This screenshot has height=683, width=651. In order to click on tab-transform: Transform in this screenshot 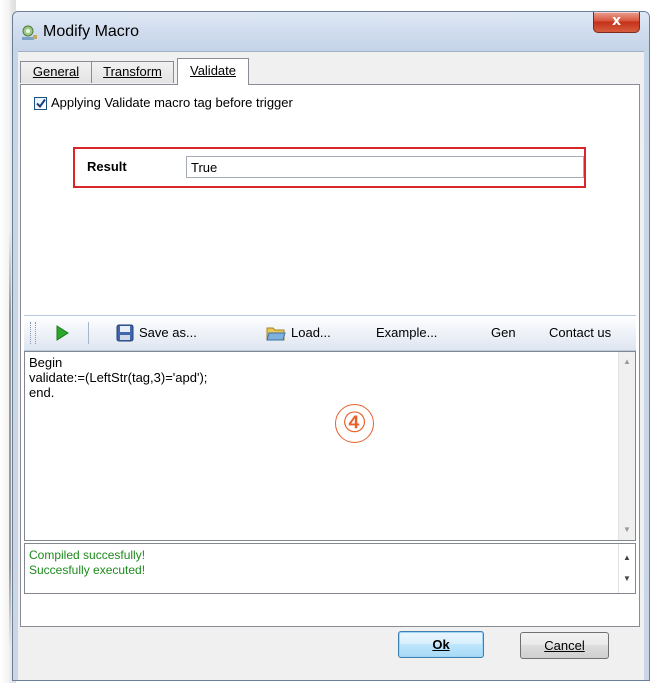, I will do `click(132, 72)`.